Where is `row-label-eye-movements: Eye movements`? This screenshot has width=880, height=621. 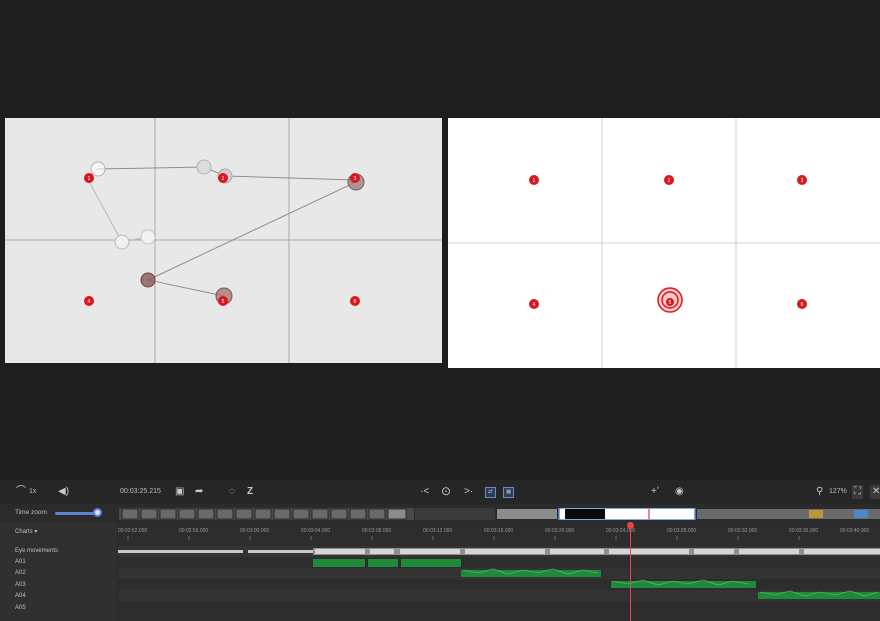
row-label-eye-movements: Eye movements is located at coordinates (37, 551).